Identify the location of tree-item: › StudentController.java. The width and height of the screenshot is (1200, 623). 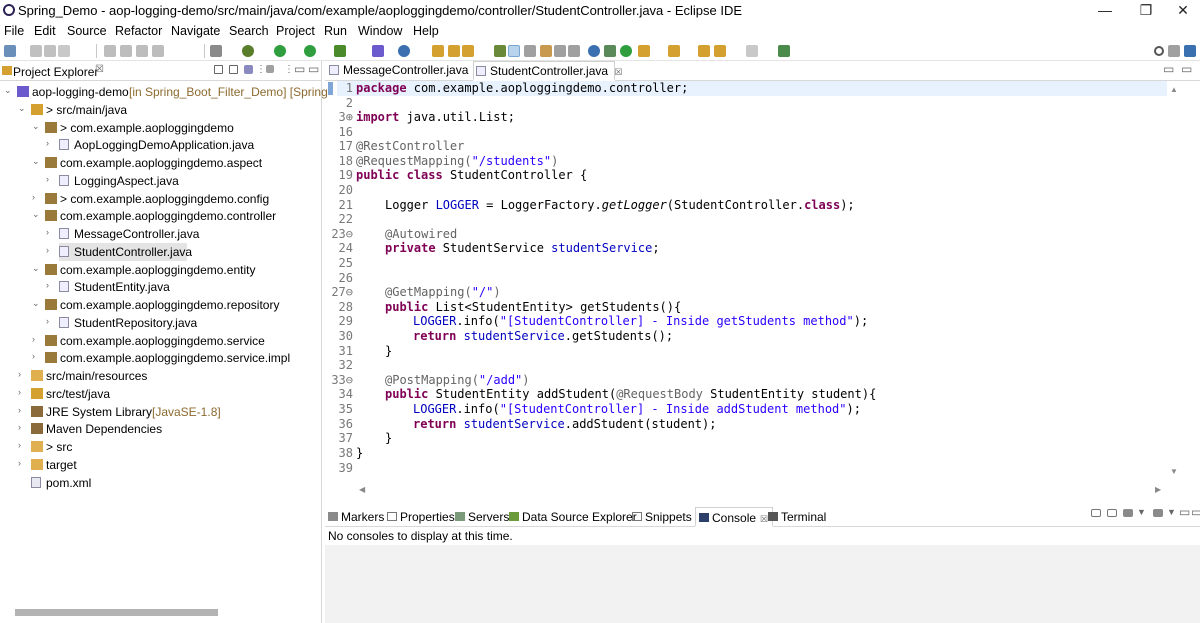
(119, 251).